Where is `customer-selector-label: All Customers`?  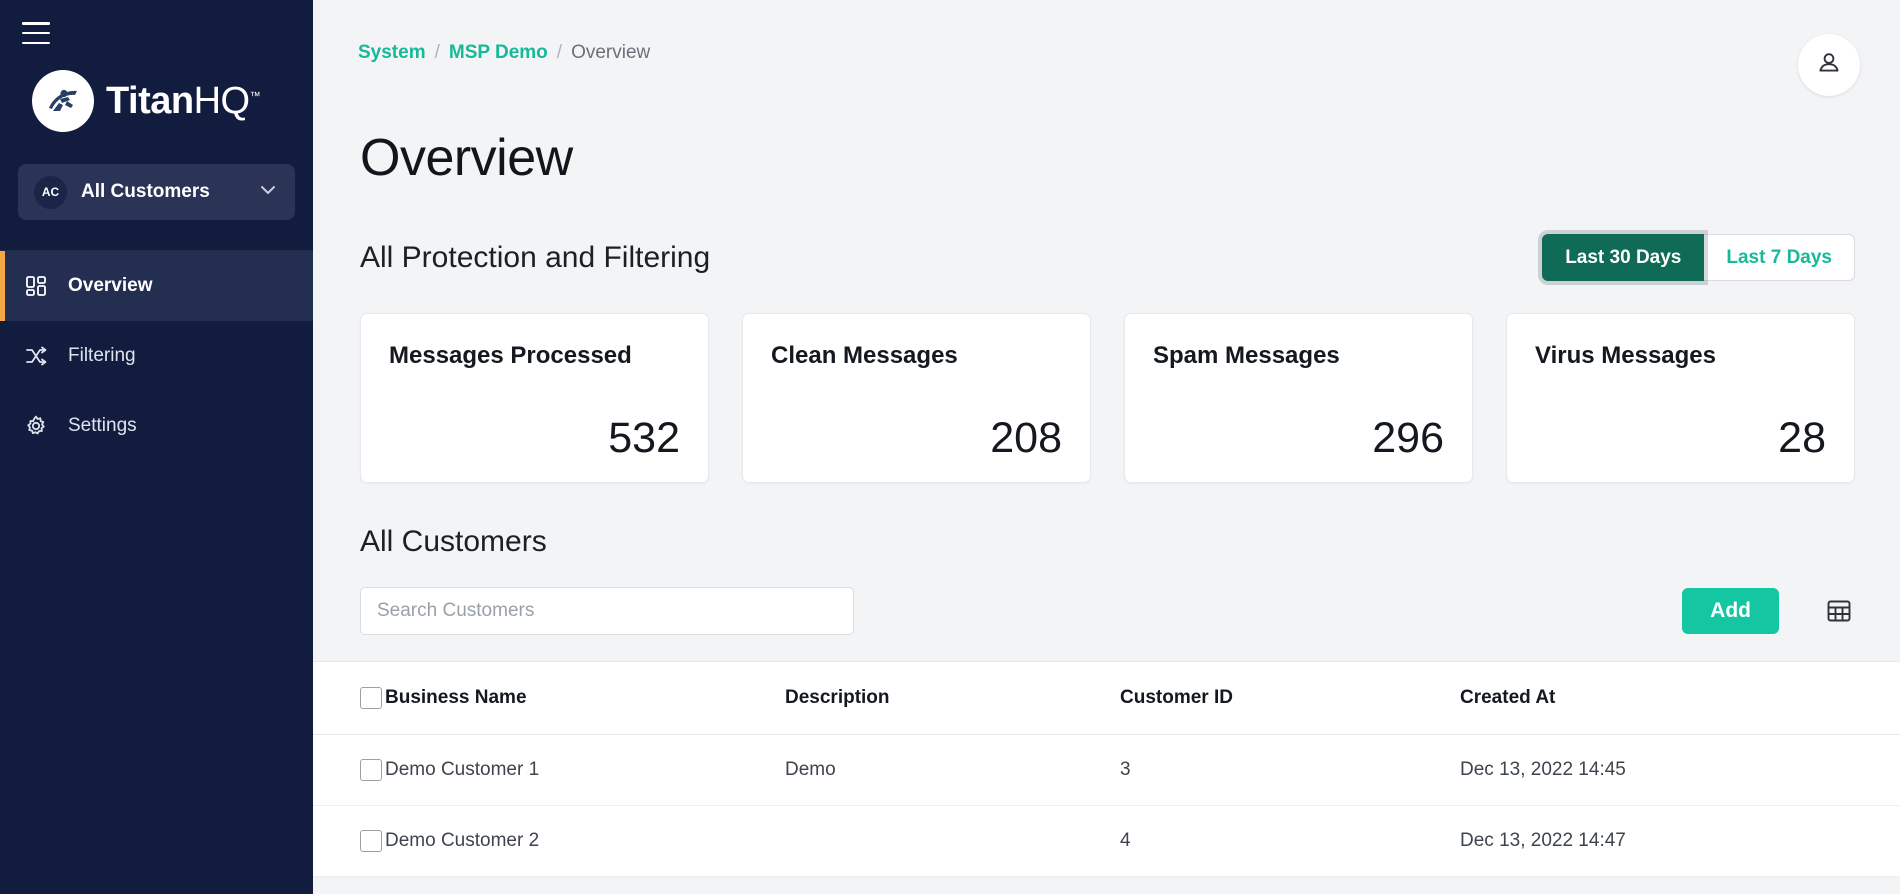
customer-selector-label: All Customers is located at coordinates (145, 191).